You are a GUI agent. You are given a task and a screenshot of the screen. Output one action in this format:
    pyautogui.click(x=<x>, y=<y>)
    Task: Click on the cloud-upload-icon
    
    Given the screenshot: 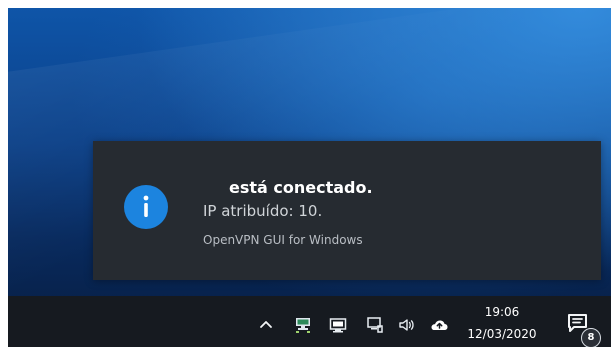 What is the action you would take?
    pyautogui.click(x=439, y=325)
    